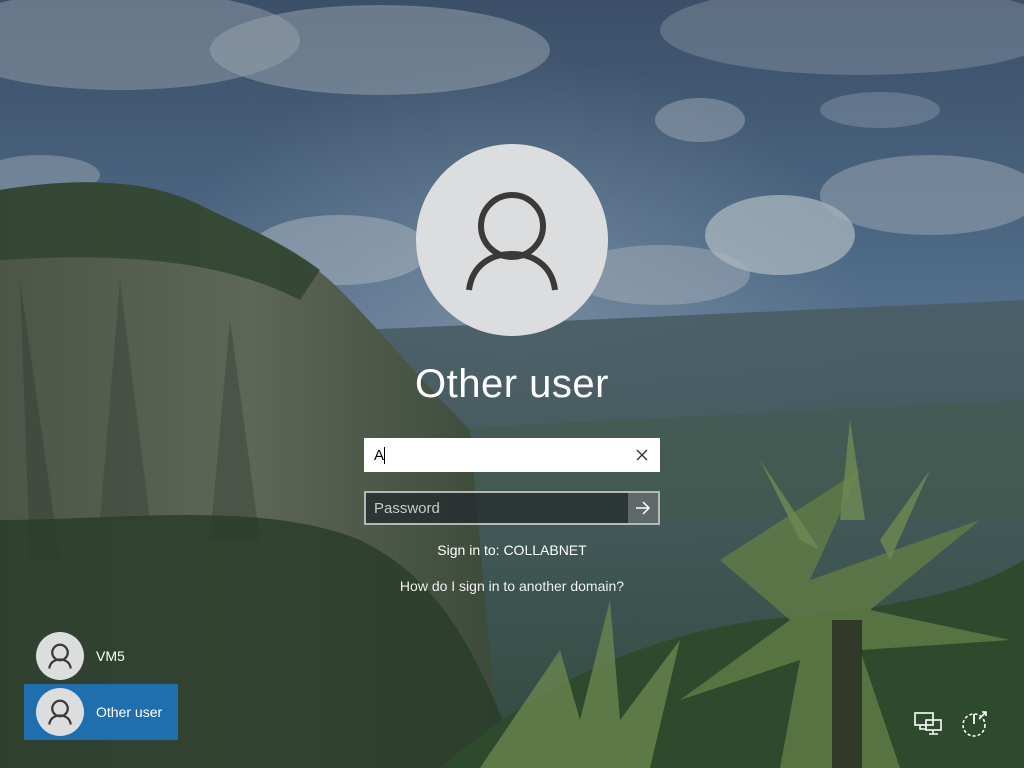 Image resolution: width=1024 pixels, height=768 pixels. Describe the element at coordinates (495, 455) in the screenshot. I see `username-input` at that location.